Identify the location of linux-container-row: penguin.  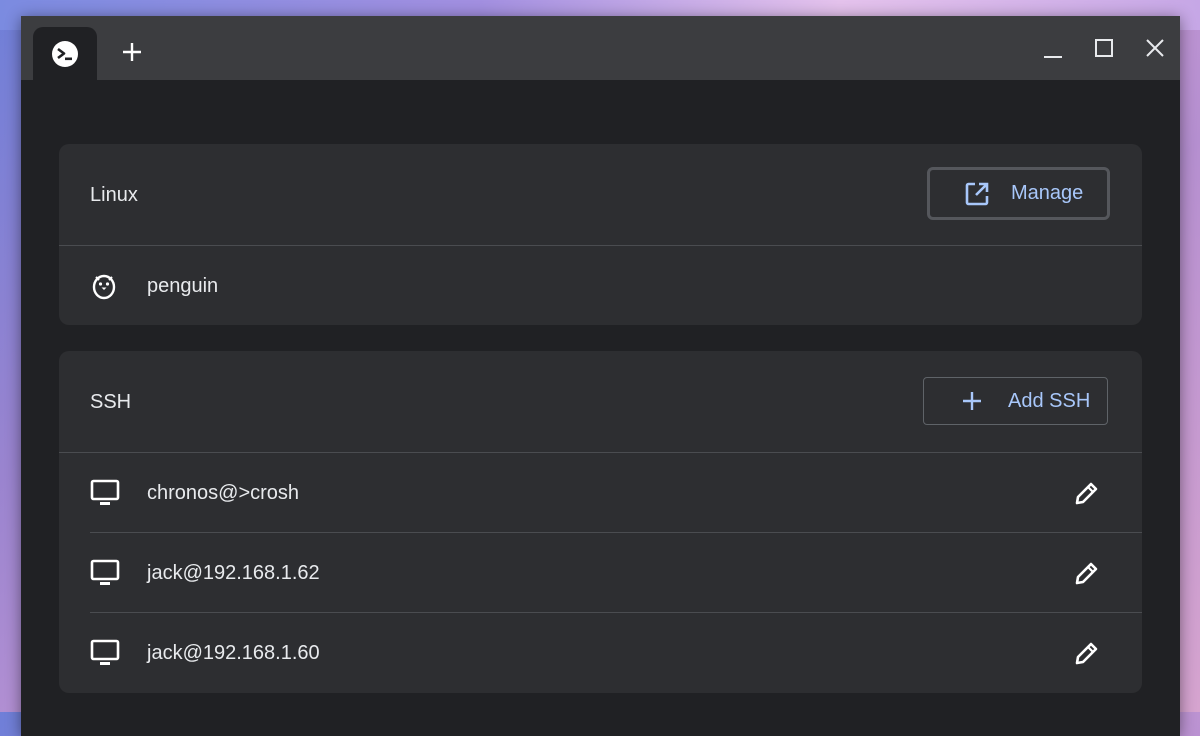
(600, 285).